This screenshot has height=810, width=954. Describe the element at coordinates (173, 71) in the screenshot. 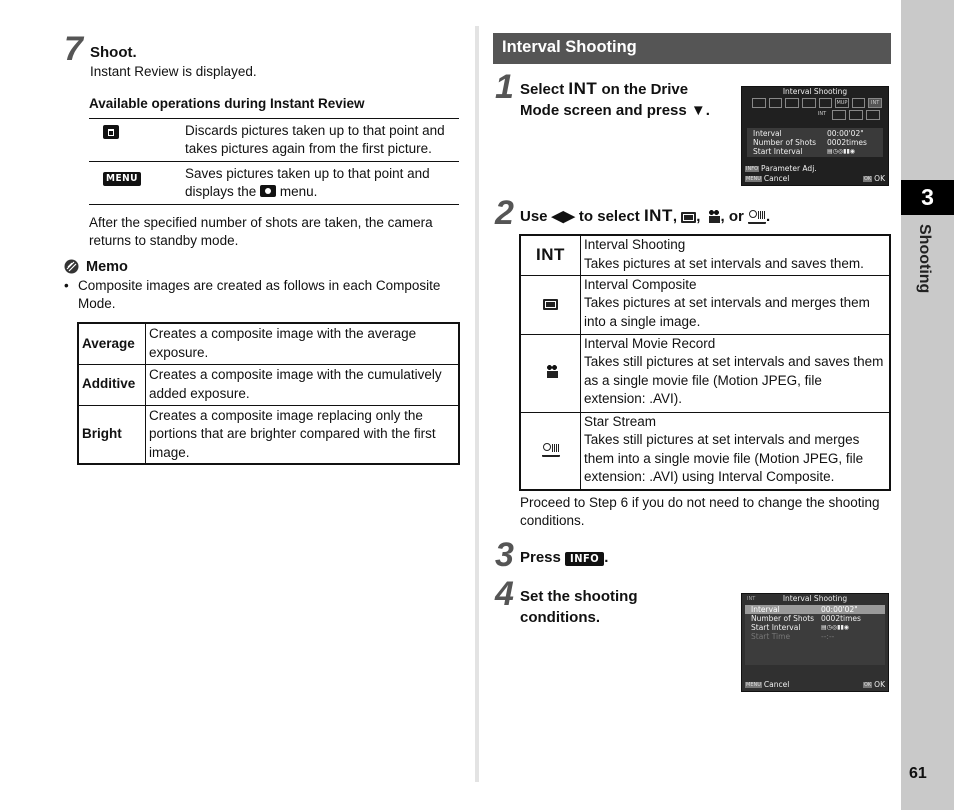

I see `step-7-text: Instant Review is displayed.` at that location.